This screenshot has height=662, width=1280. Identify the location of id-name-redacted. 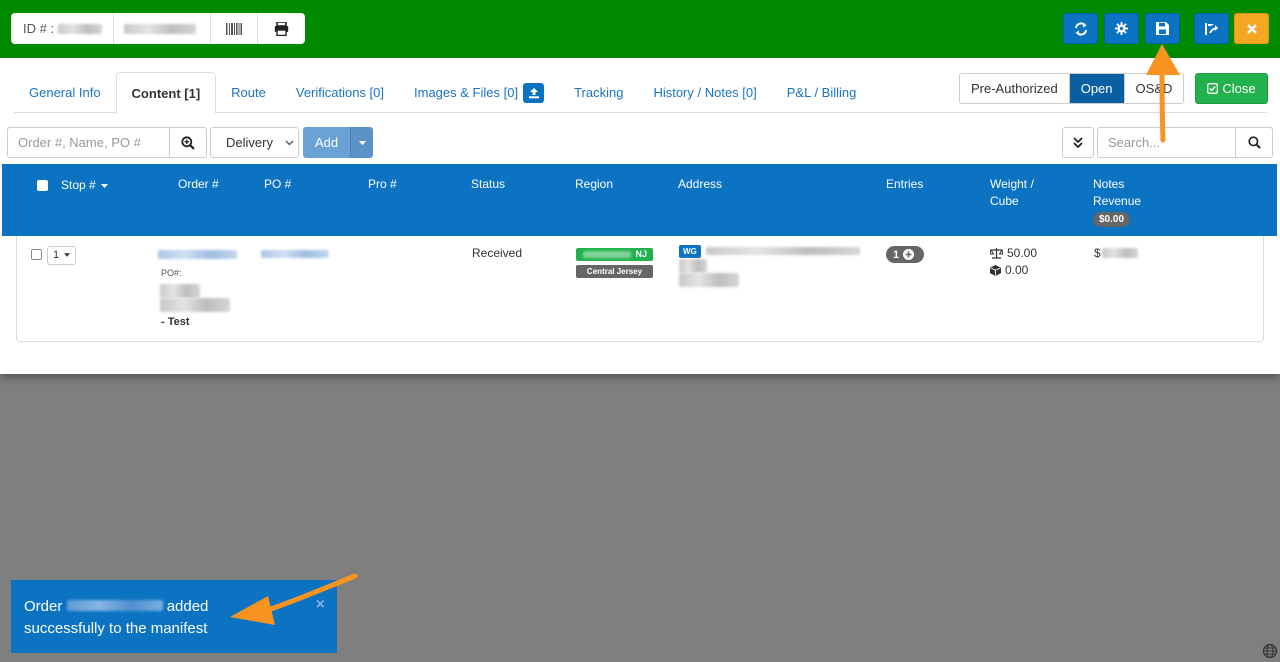
(160, 28).